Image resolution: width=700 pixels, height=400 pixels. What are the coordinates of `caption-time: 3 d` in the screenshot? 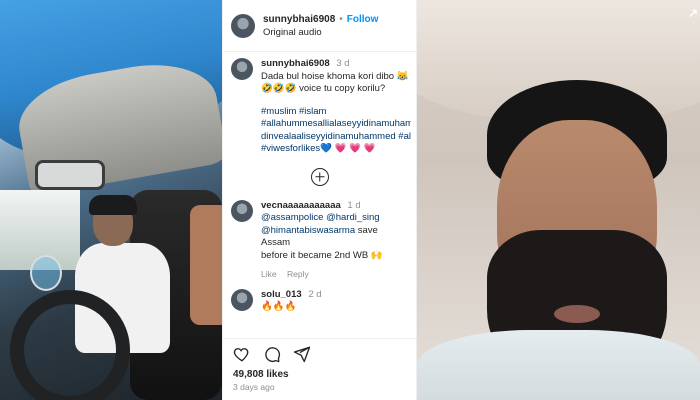 It's located at (343, 63).